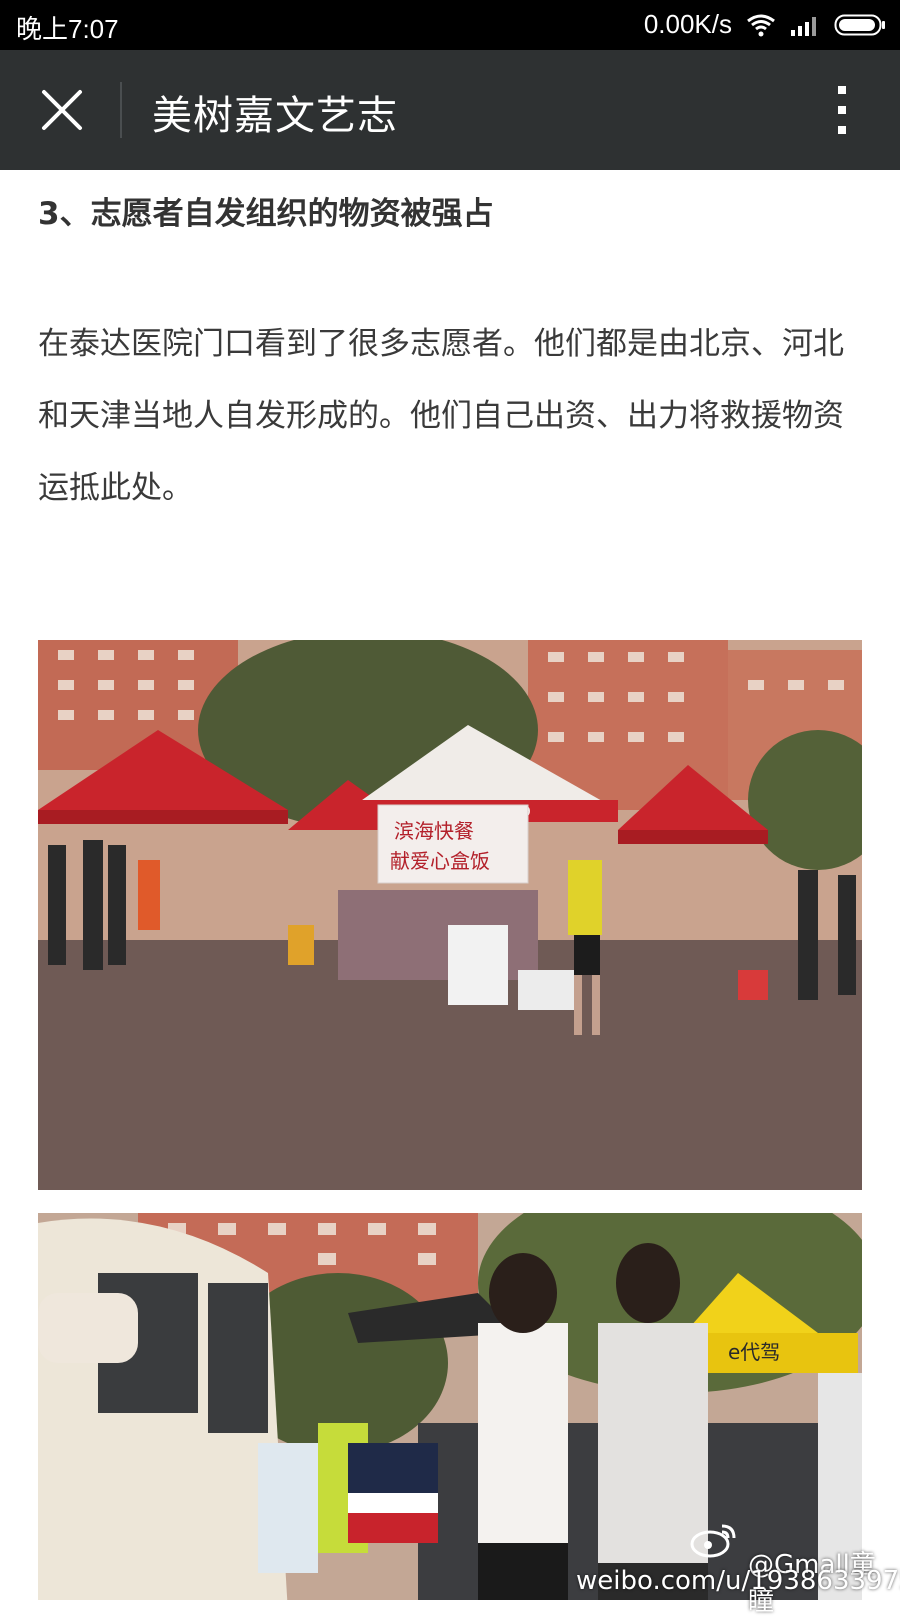  I want to click on banner-line-2: 献爱心盒饭, so click(440, 861).